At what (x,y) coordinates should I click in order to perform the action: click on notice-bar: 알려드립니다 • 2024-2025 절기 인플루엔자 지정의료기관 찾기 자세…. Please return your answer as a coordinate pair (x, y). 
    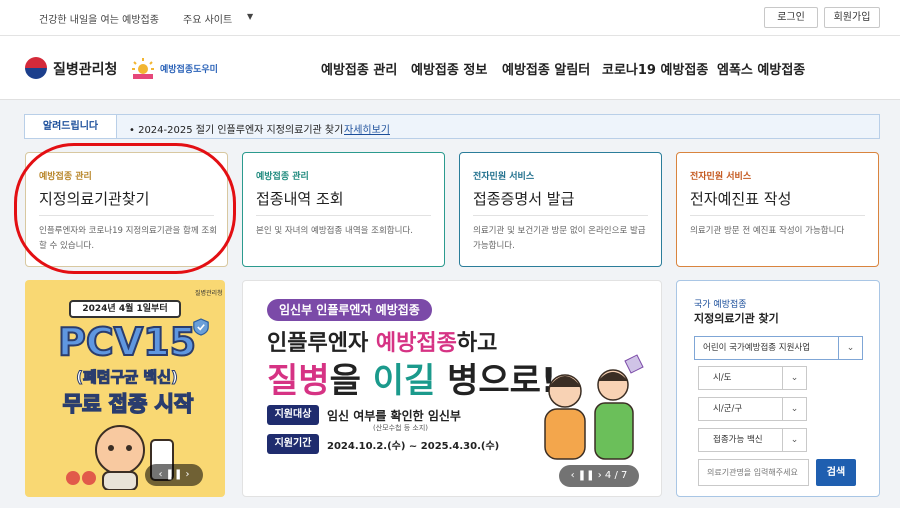
    Looking at the image, I should click on (452, 126).